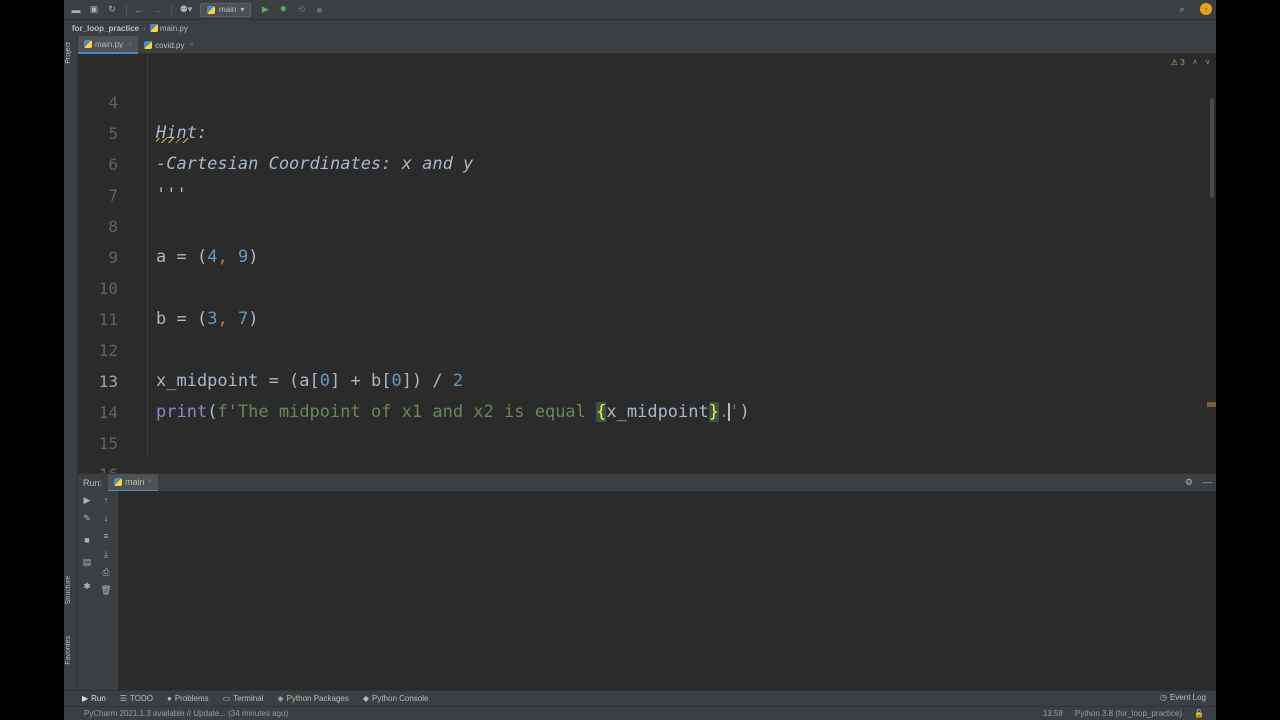 Image resolution: width=1280 pixels, height=720 pixels. Describe the element at coordinates (628, 99) in the screenshot. I see `code-line: 4 Hint:` at that location.